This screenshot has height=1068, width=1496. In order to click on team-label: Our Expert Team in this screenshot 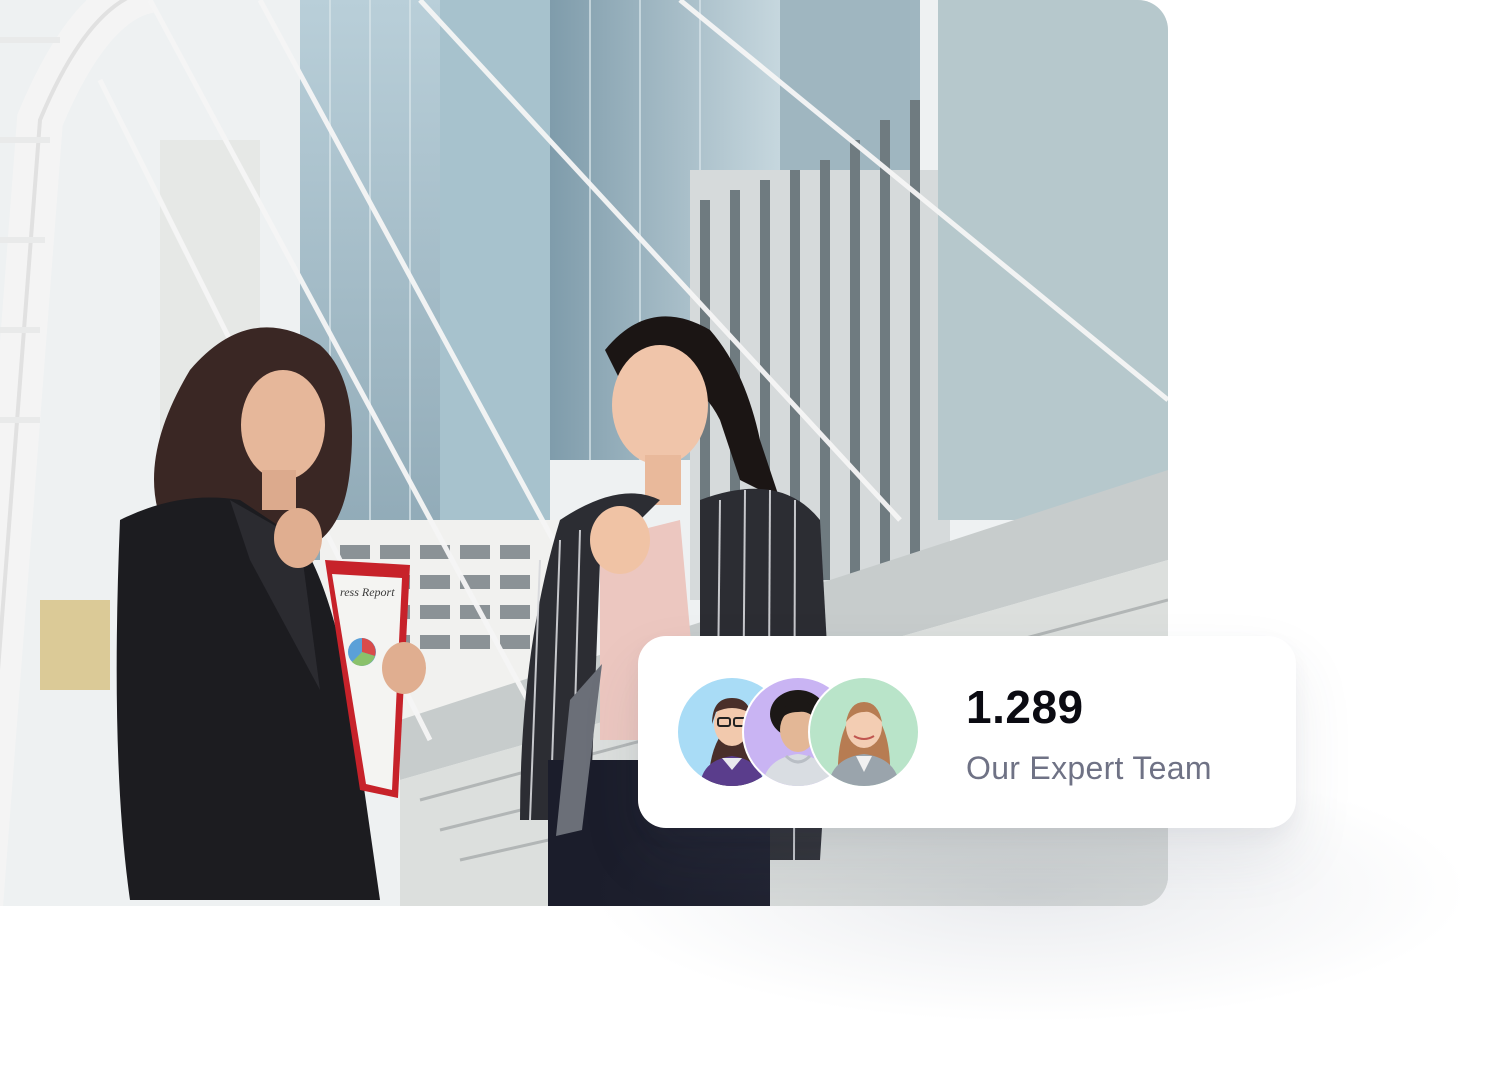, I will do `click(1089, 768)`.